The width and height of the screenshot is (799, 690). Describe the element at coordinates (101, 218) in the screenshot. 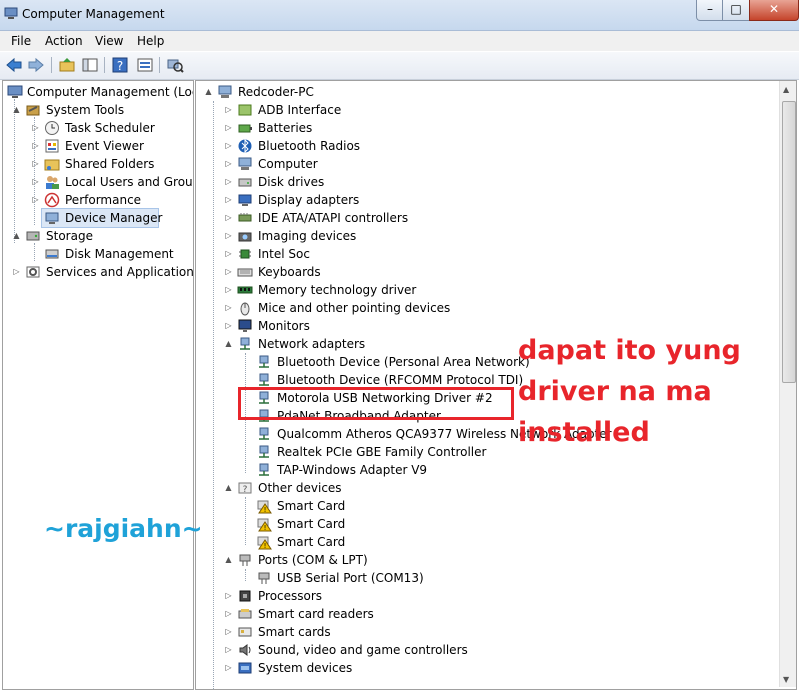

I see `tree-item-device-manager: Device Manager` at that location.